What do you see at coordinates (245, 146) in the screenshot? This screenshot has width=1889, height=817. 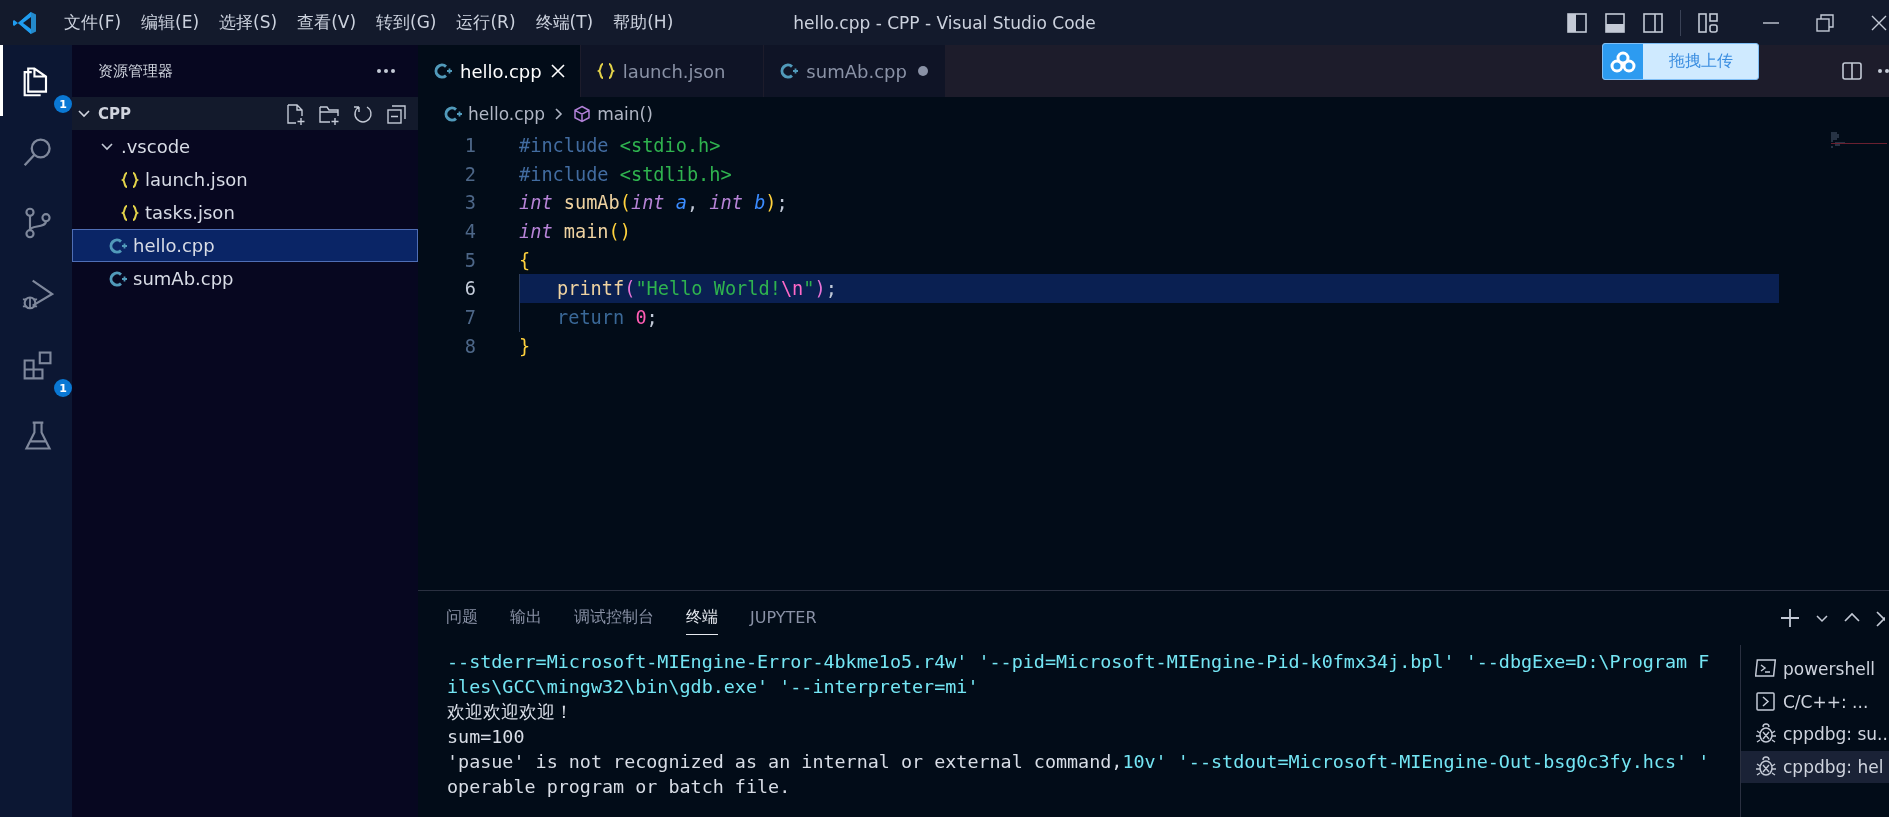 I see `tree-item: .vscode` at bounding box center [245, 146].